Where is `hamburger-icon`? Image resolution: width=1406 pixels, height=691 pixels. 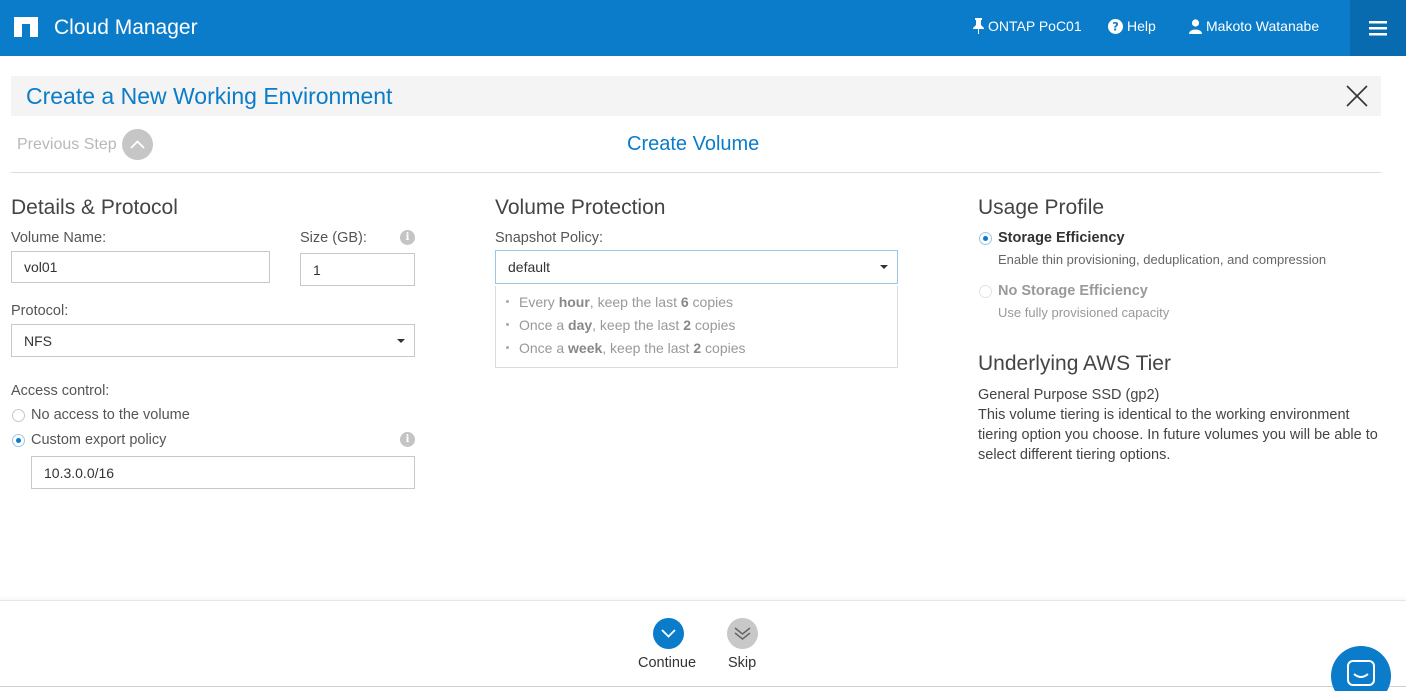
hamburger-icon is located at coordinates (1378, 27).